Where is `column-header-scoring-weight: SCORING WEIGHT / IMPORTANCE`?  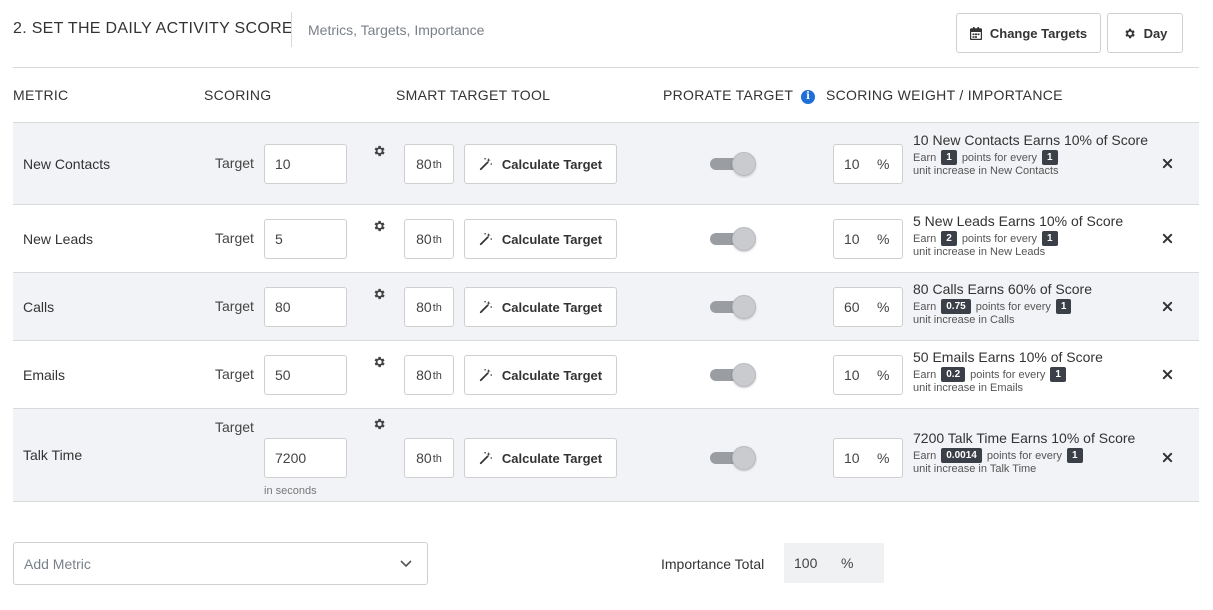 column-header-scoring-weight: SCORING WEIGHT / IMPORTANCE is located at coordinates (944, 95).